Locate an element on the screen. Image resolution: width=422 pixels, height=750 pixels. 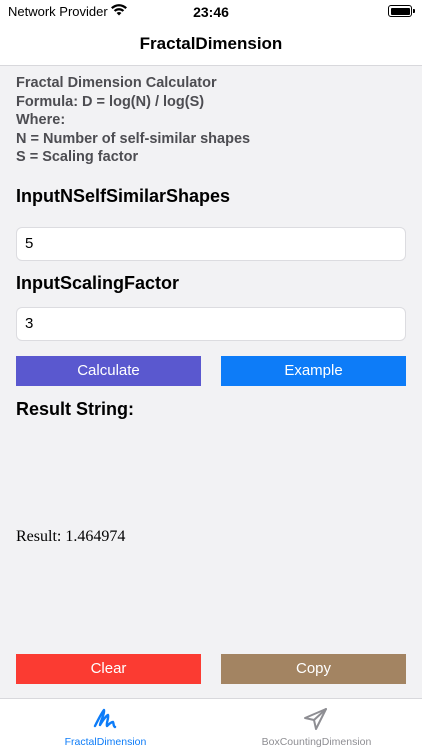
navigation-bar: FractalDimension is located at coordinates (211, 45).